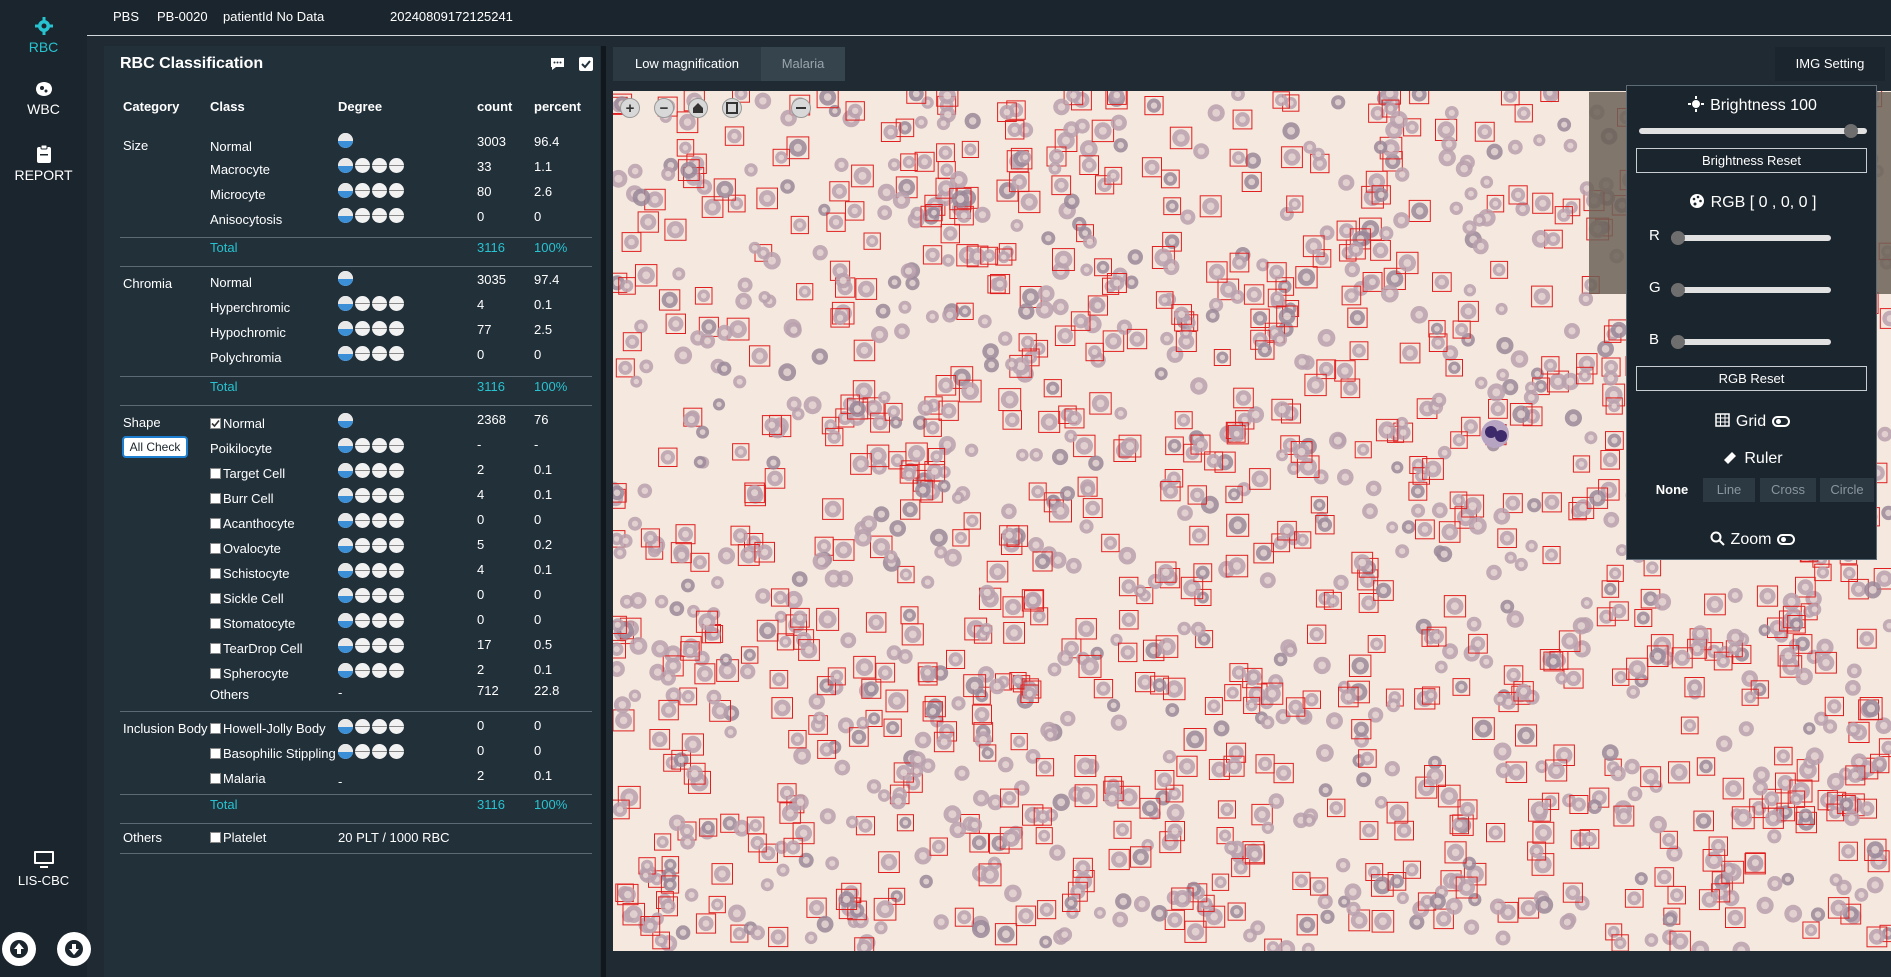  What do you see at coordinates (252, 523) in the screenshot?
I see `class-label: Acanthocyte` at bounding box center [252, 523].